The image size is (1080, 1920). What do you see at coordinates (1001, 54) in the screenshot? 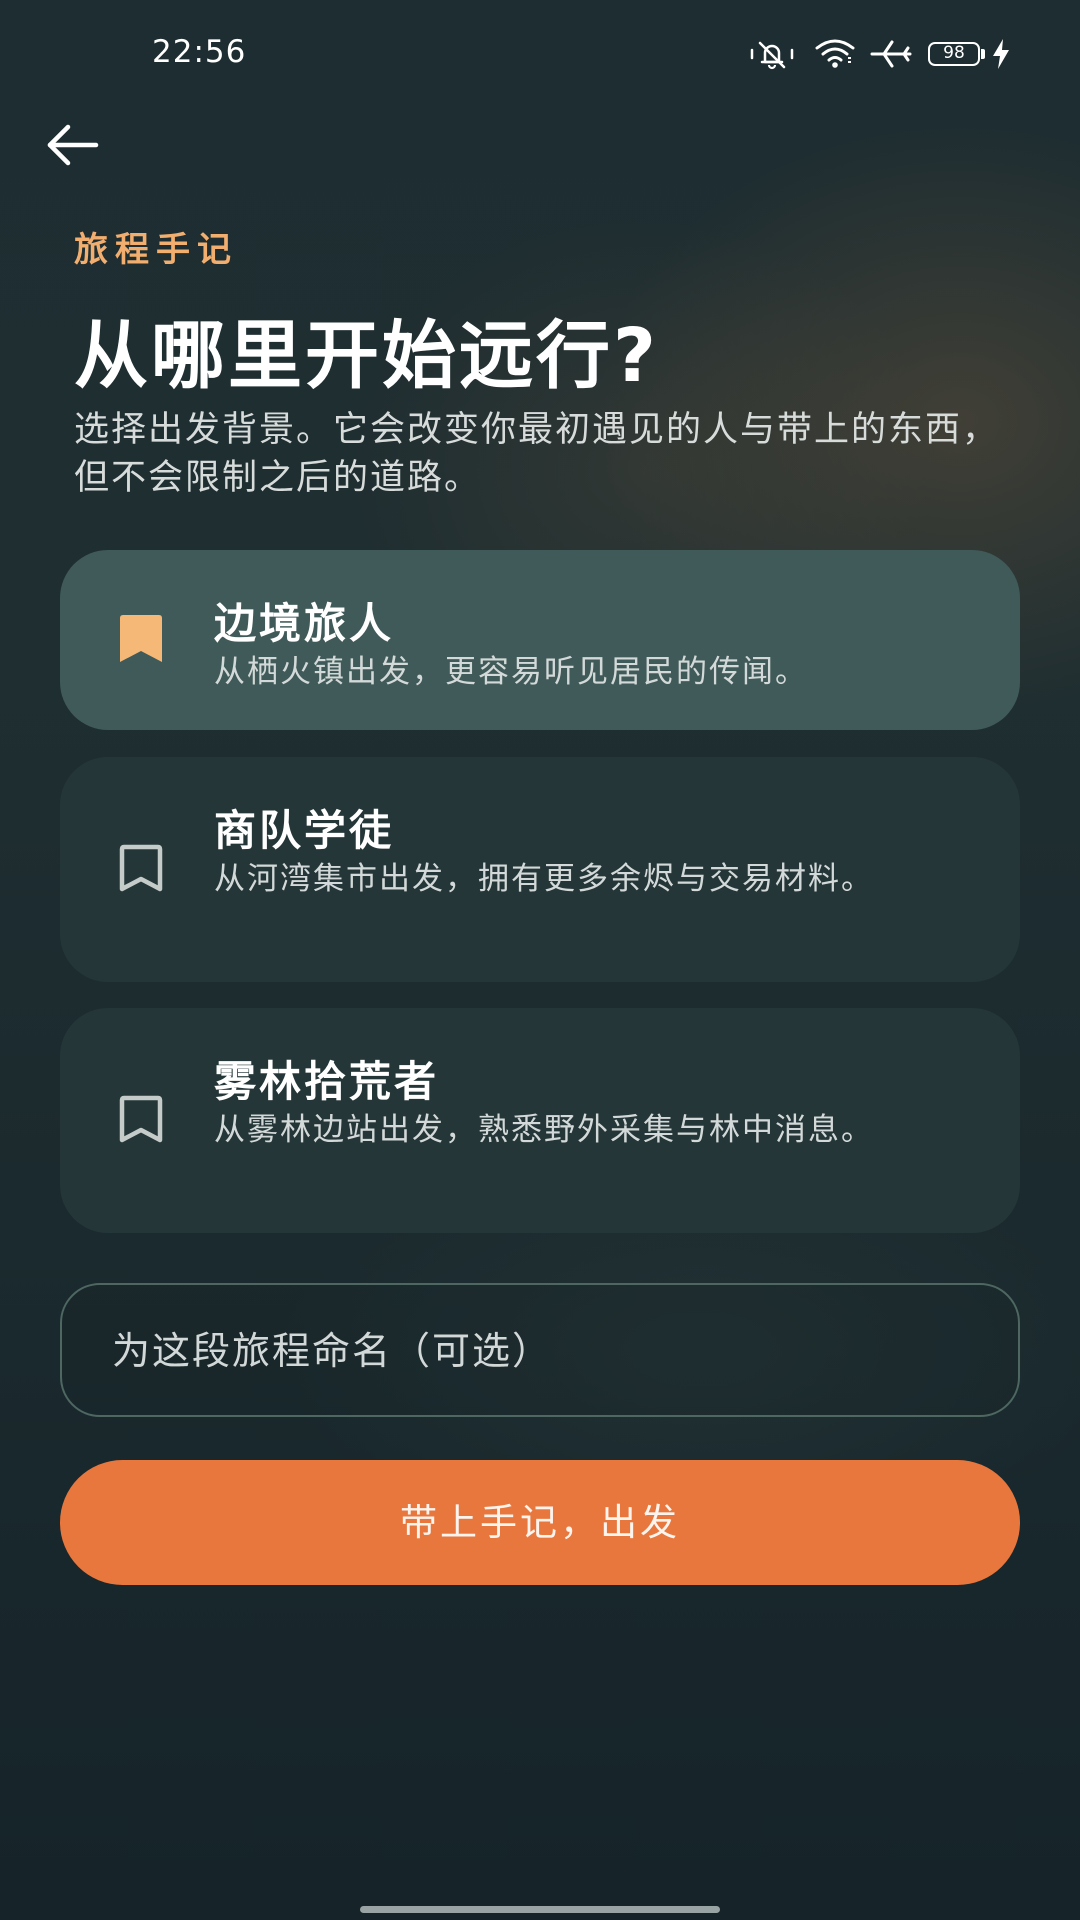
I see `charging-bolt-icon` at bounding box center [1001, 54].